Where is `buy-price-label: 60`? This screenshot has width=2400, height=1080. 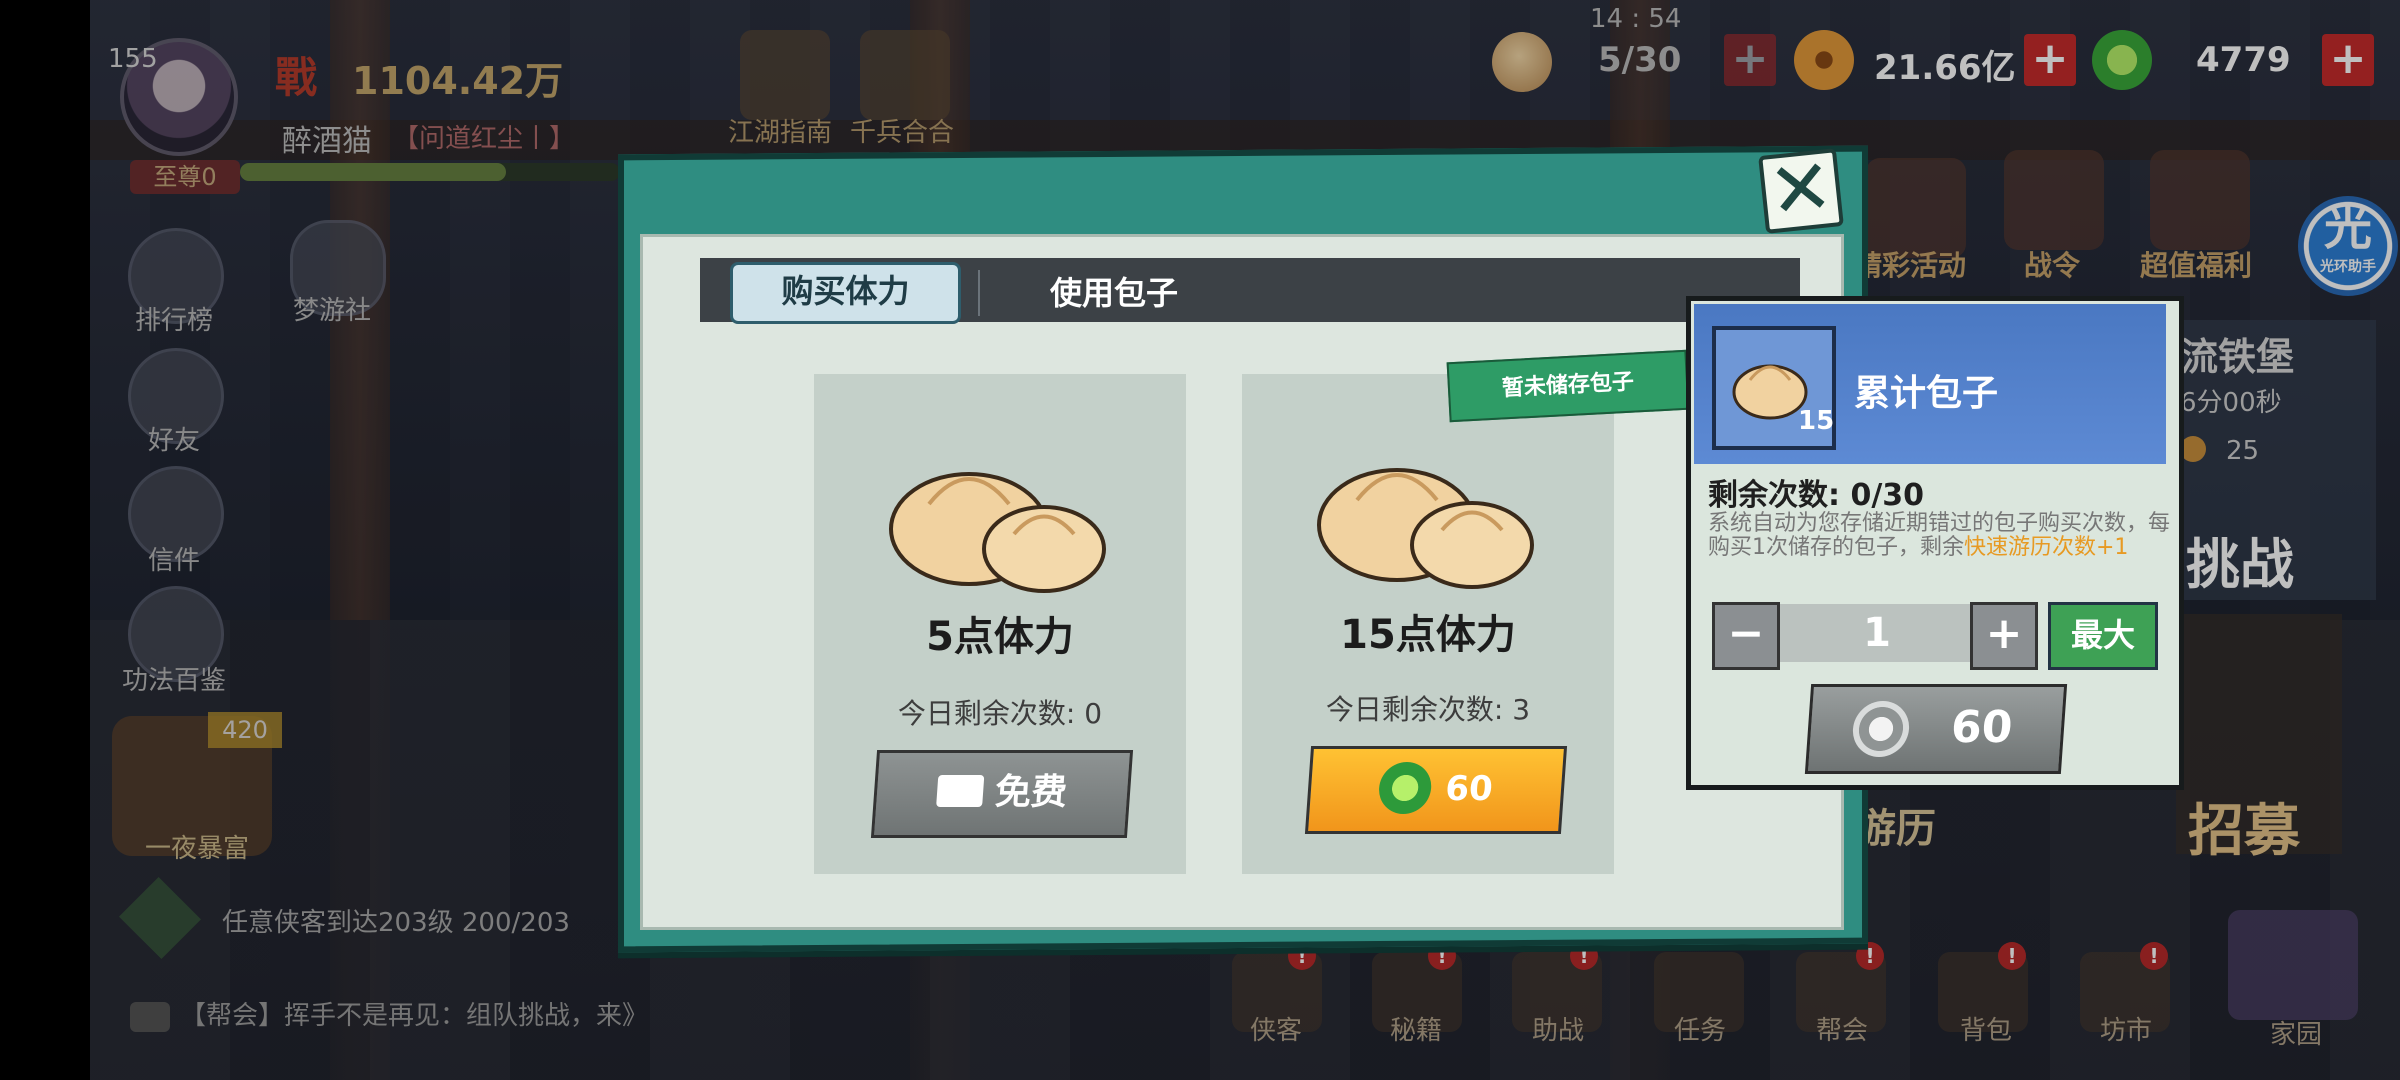
buy-price-label: 60 is located at coordinates (1469, 789).